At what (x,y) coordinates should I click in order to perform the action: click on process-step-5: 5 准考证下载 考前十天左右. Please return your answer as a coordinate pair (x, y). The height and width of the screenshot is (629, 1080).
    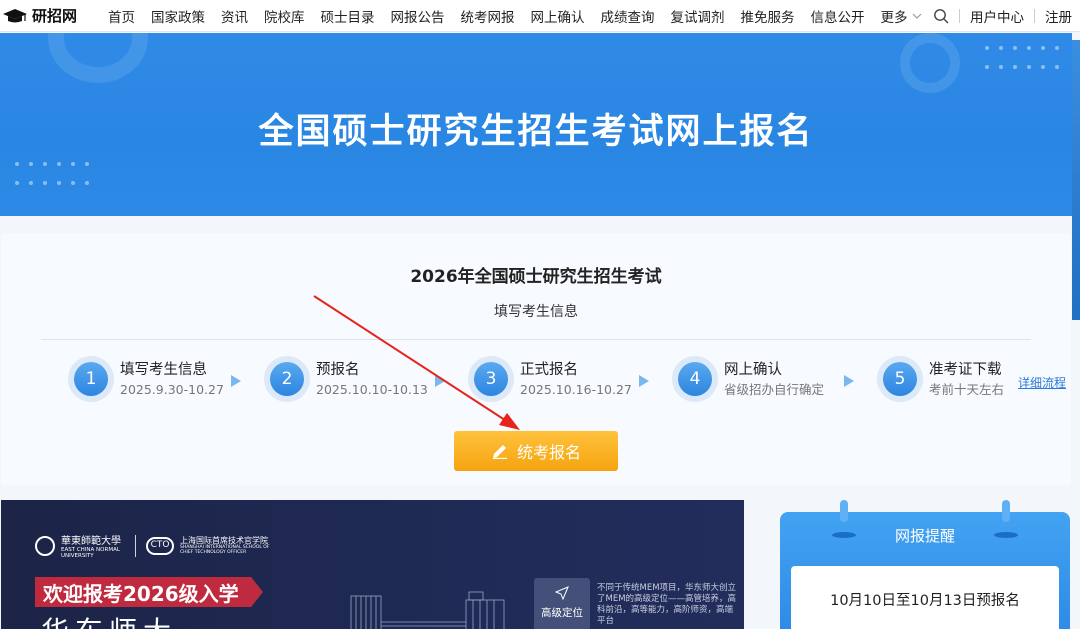
    Looking at the image, I should click on (940, 379).